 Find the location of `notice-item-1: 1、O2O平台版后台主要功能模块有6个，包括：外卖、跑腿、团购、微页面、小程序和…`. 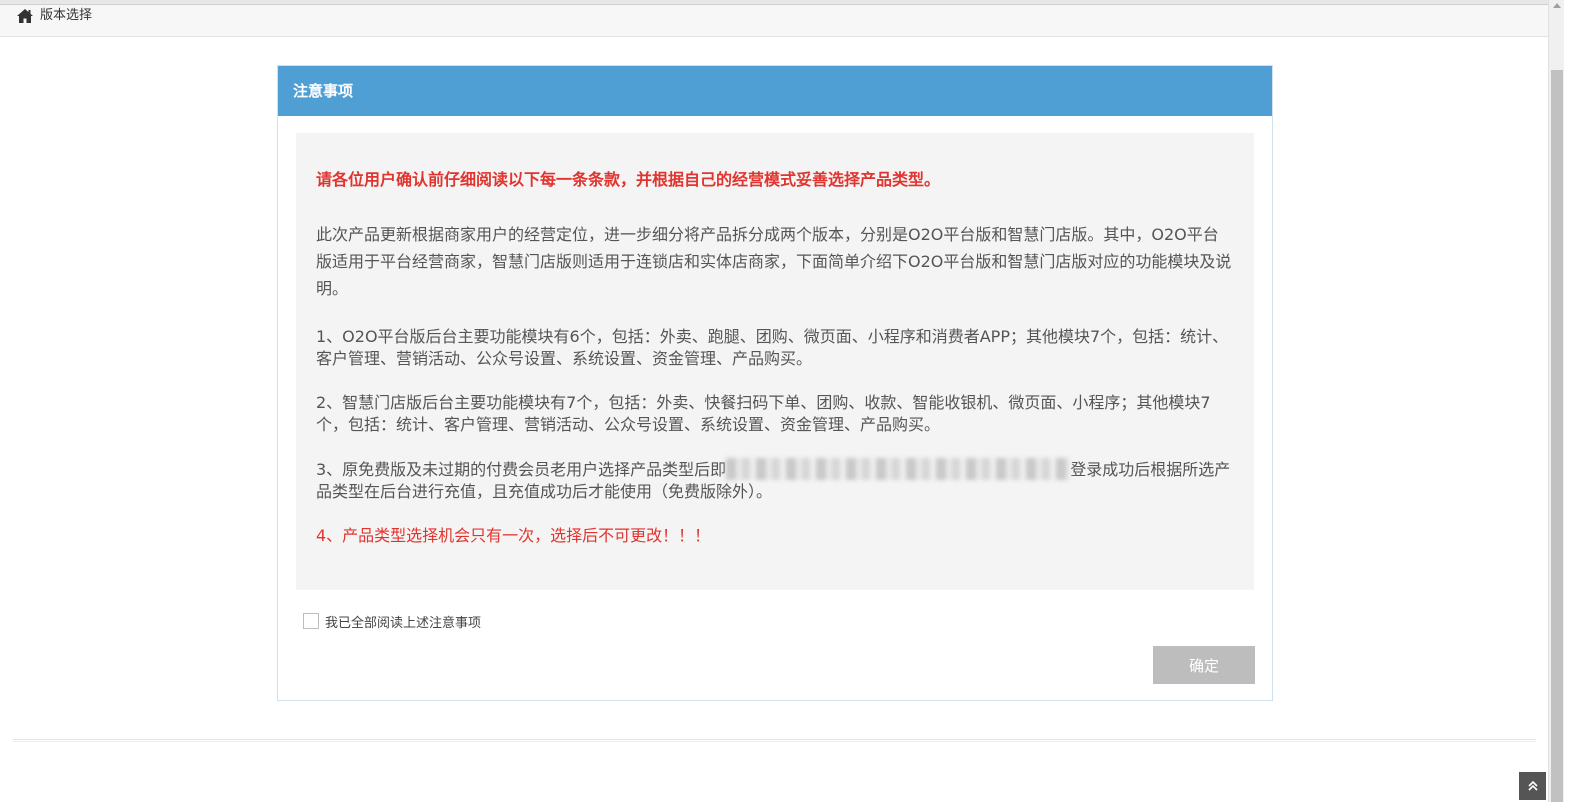

notice-item-1: 1、O2O平台版后台主要功能模块有6个，包括：外卖、跑腿、团购、微页面、小程序和… is located at coordinates (772, 347).